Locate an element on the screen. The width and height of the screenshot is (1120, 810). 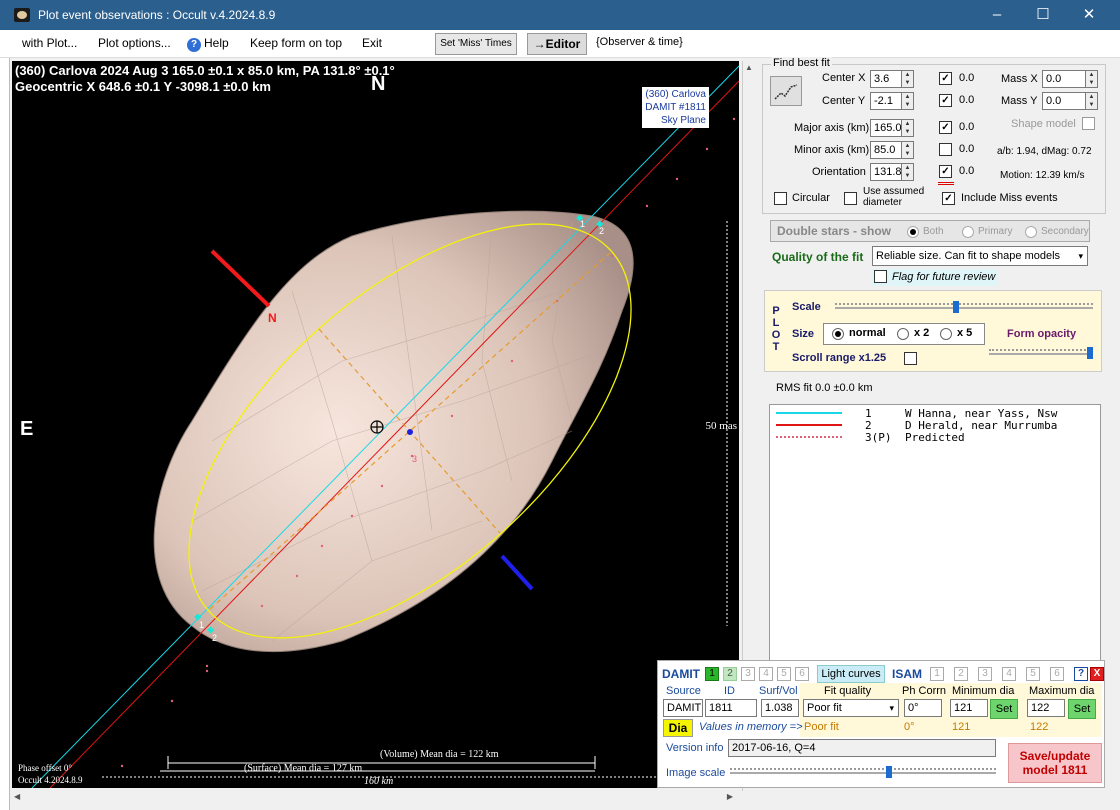
major-axis-field: 165.0 is located at coordinates (886, 128).